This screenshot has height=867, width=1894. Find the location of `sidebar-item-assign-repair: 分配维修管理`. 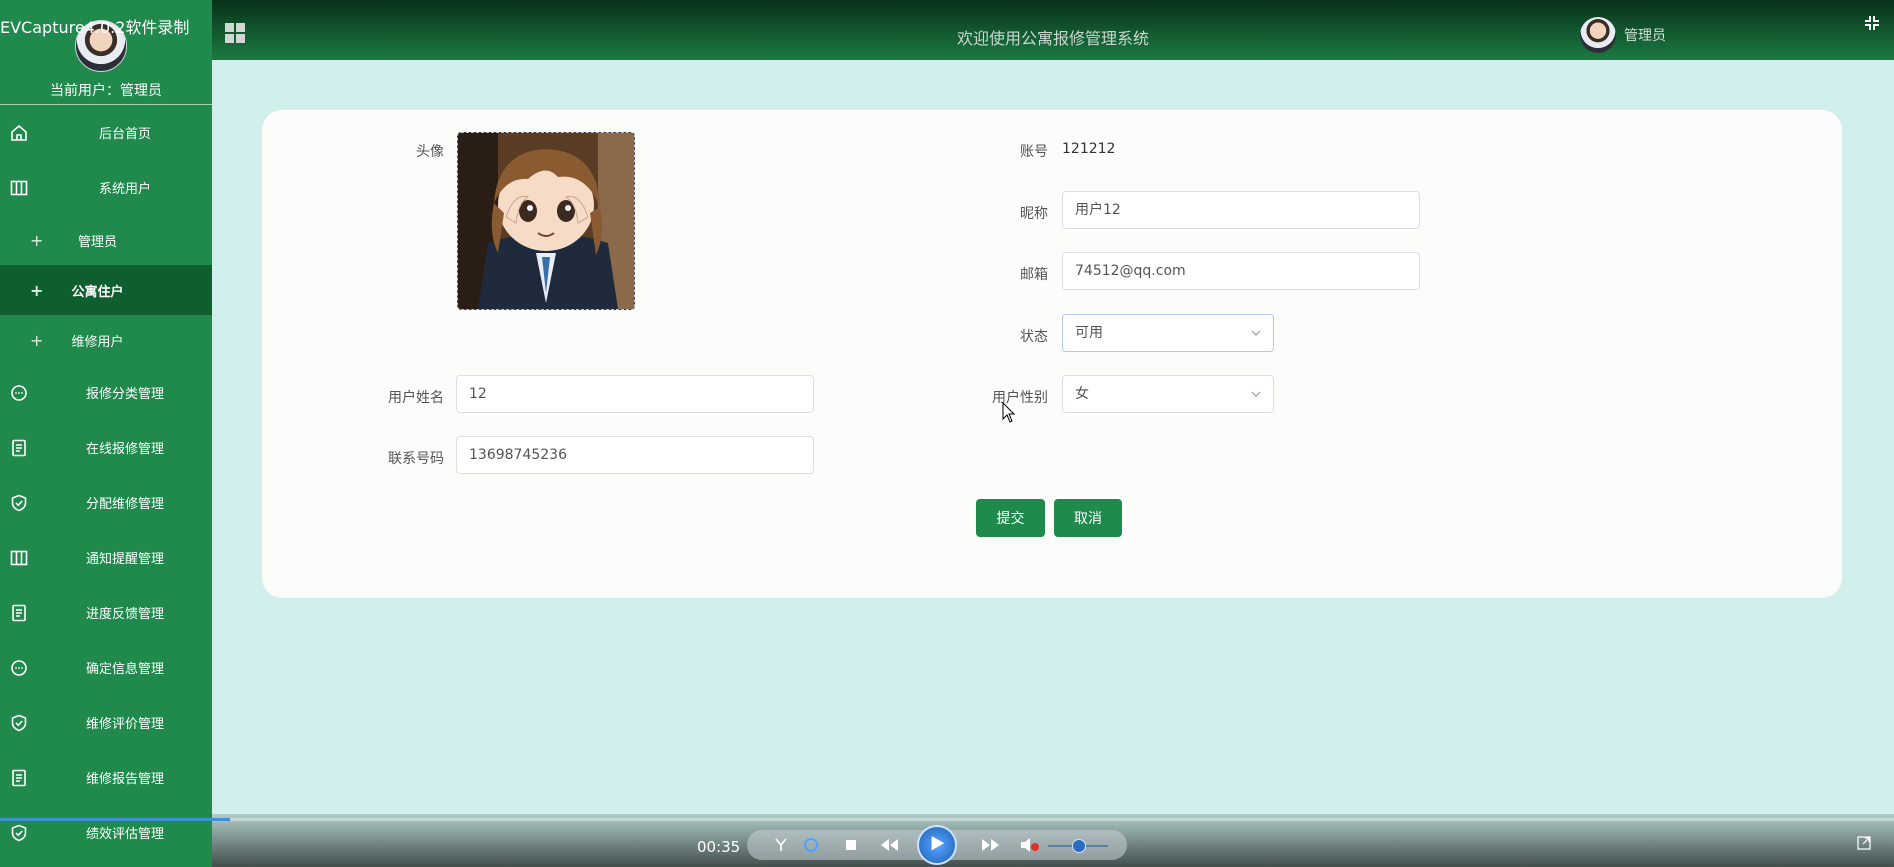

sidebar-item-assign-repair: 分配维修管理 is located at coordinates (106, 502).